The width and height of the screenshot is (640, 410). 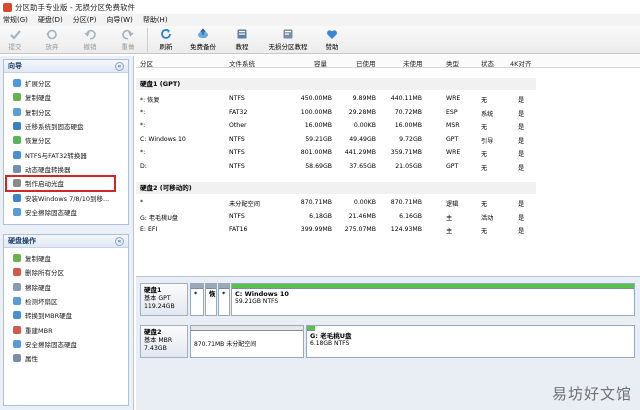 I want to click on column-filesystem: 文件系统, so click(x=242, y=63).